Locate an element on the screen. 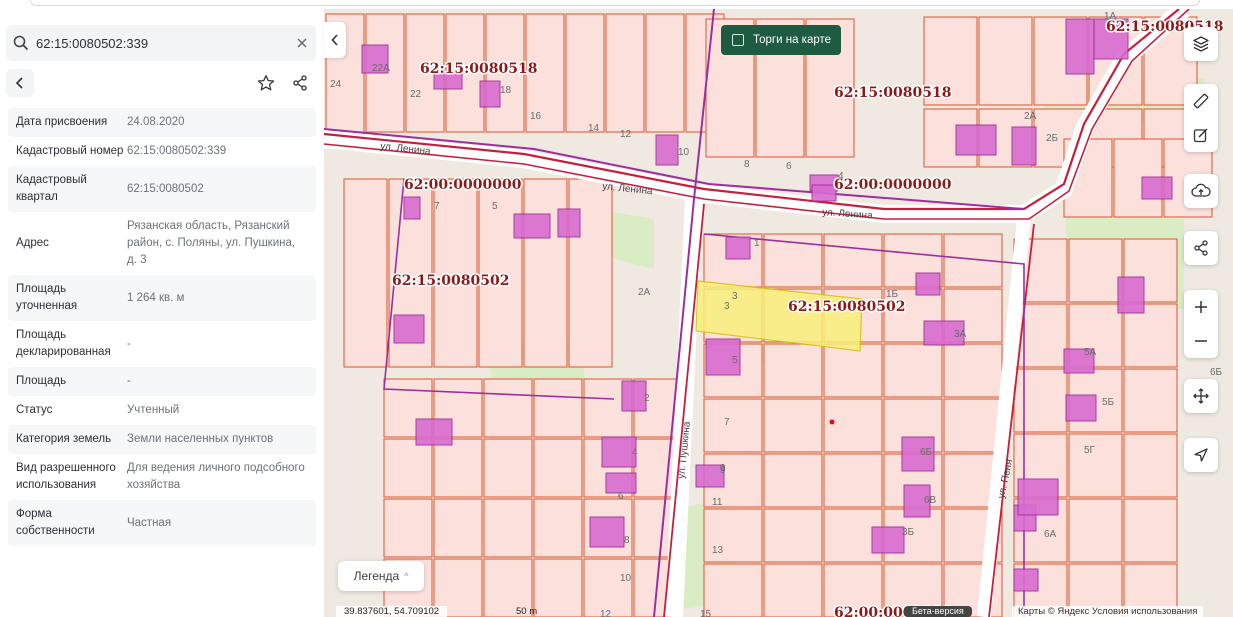 The width and height of the screenshot is (1233, 617). house-number: 22 is located at coordinates (416, 94).